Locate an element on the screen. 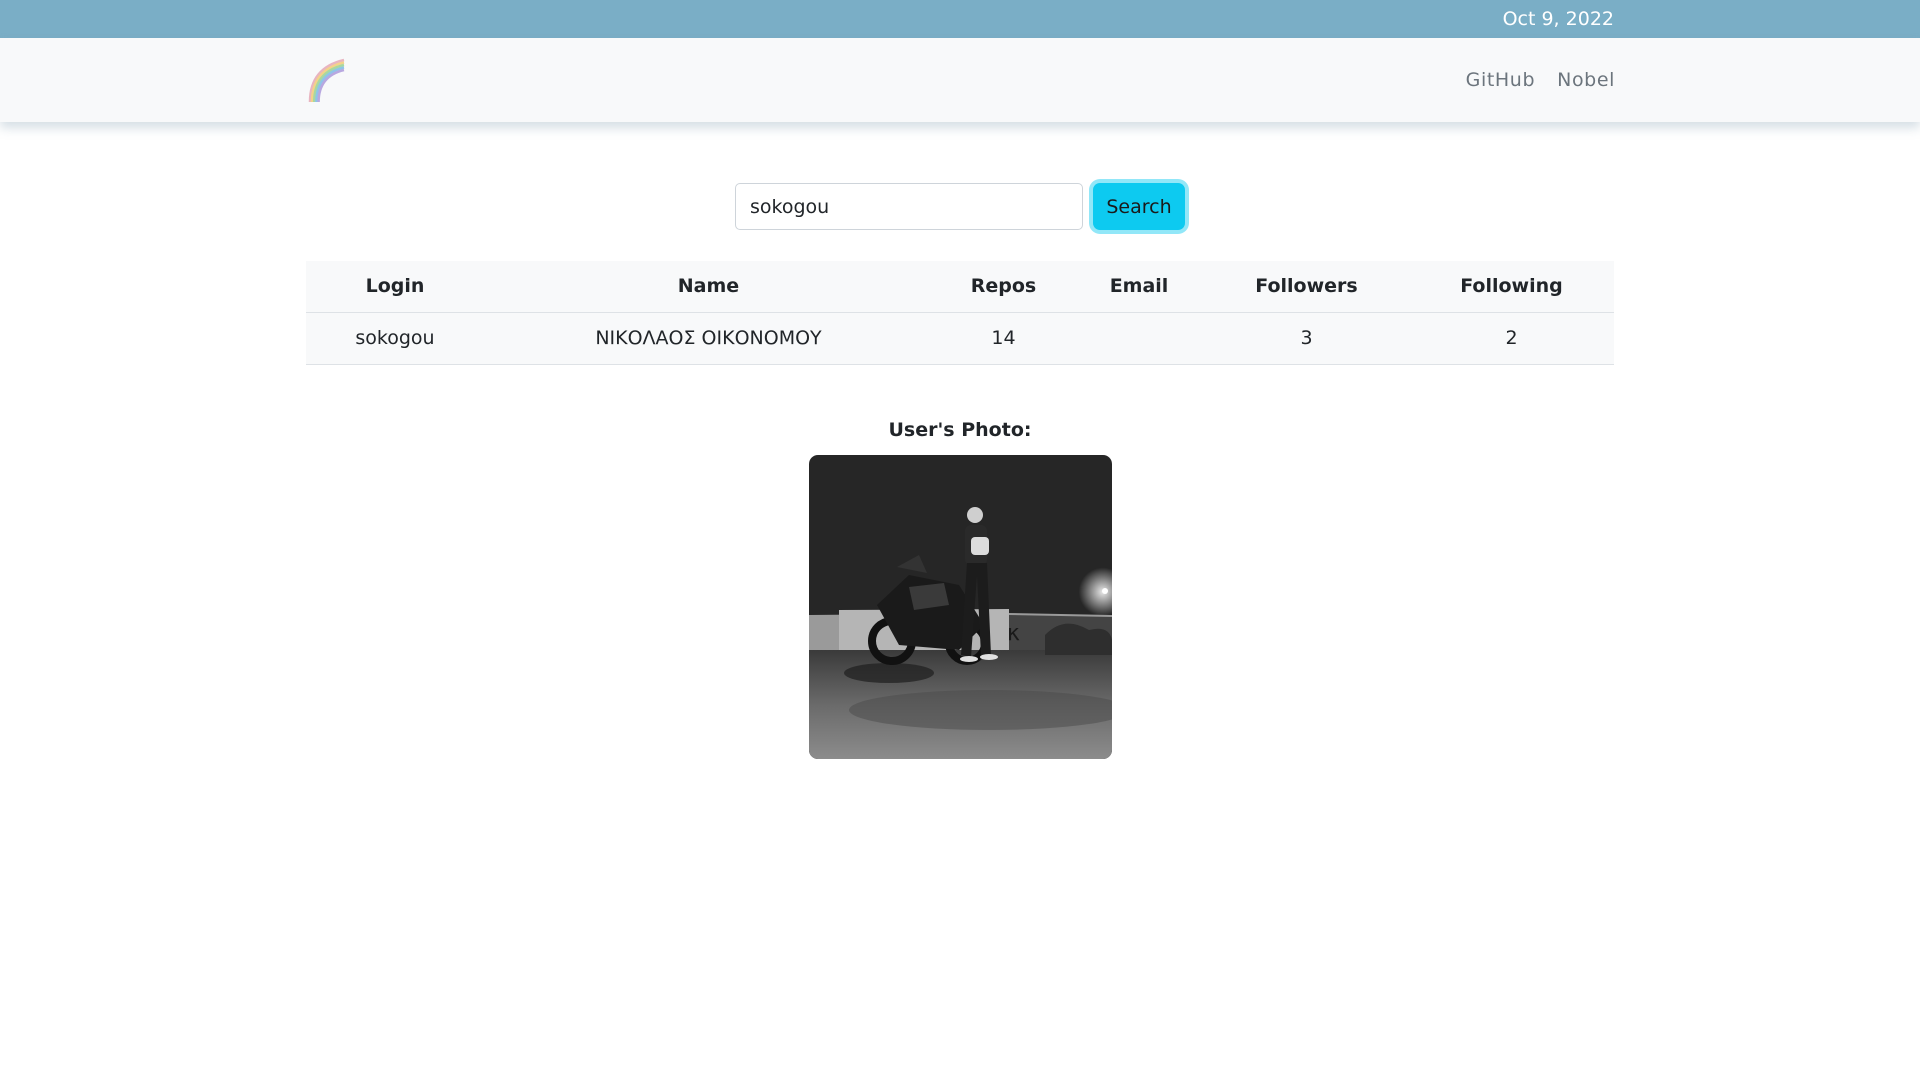 This screenshot has width=1920, height=1080. search-bar: Search is located at coordinates (960, 206).